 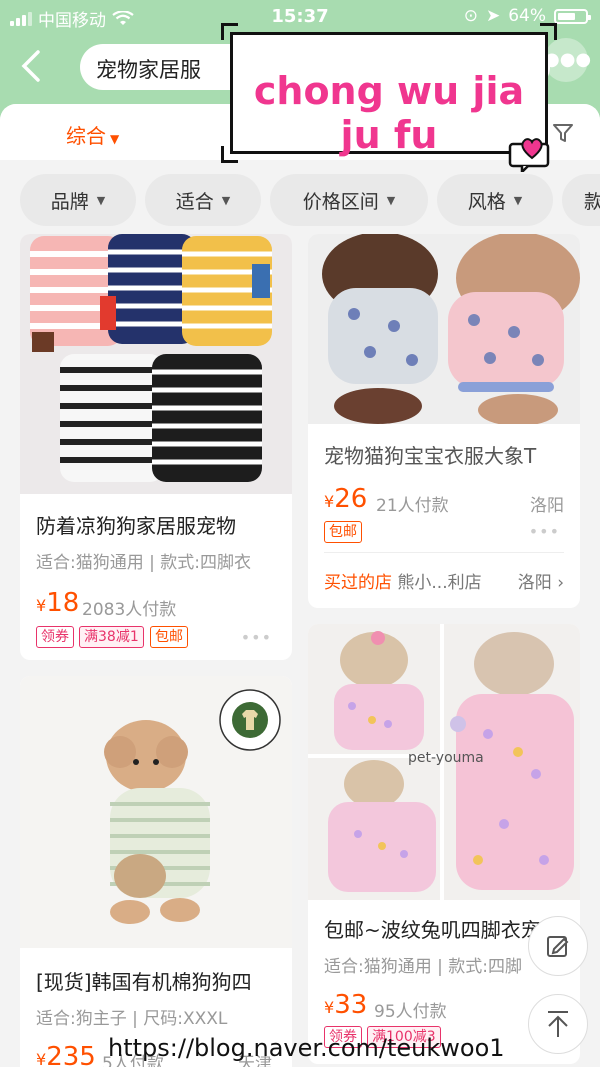 What do you see at coordinates (547, 506) in the screenshot?
I see `product-location: 洛阳` at bounding box center [547, 506].